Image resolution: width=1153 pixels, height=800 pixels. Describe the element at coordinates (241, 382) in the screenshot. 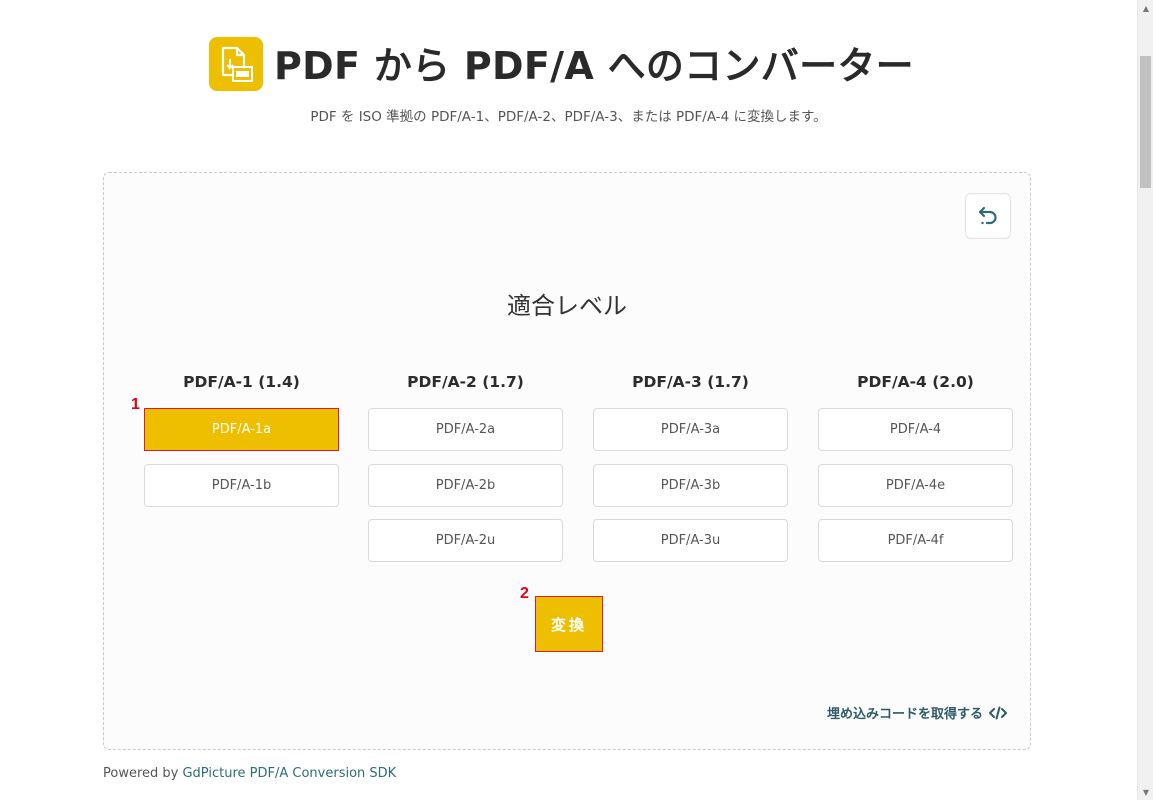

I see `column-heading: PDF/A-1 (1.4)` at that location.